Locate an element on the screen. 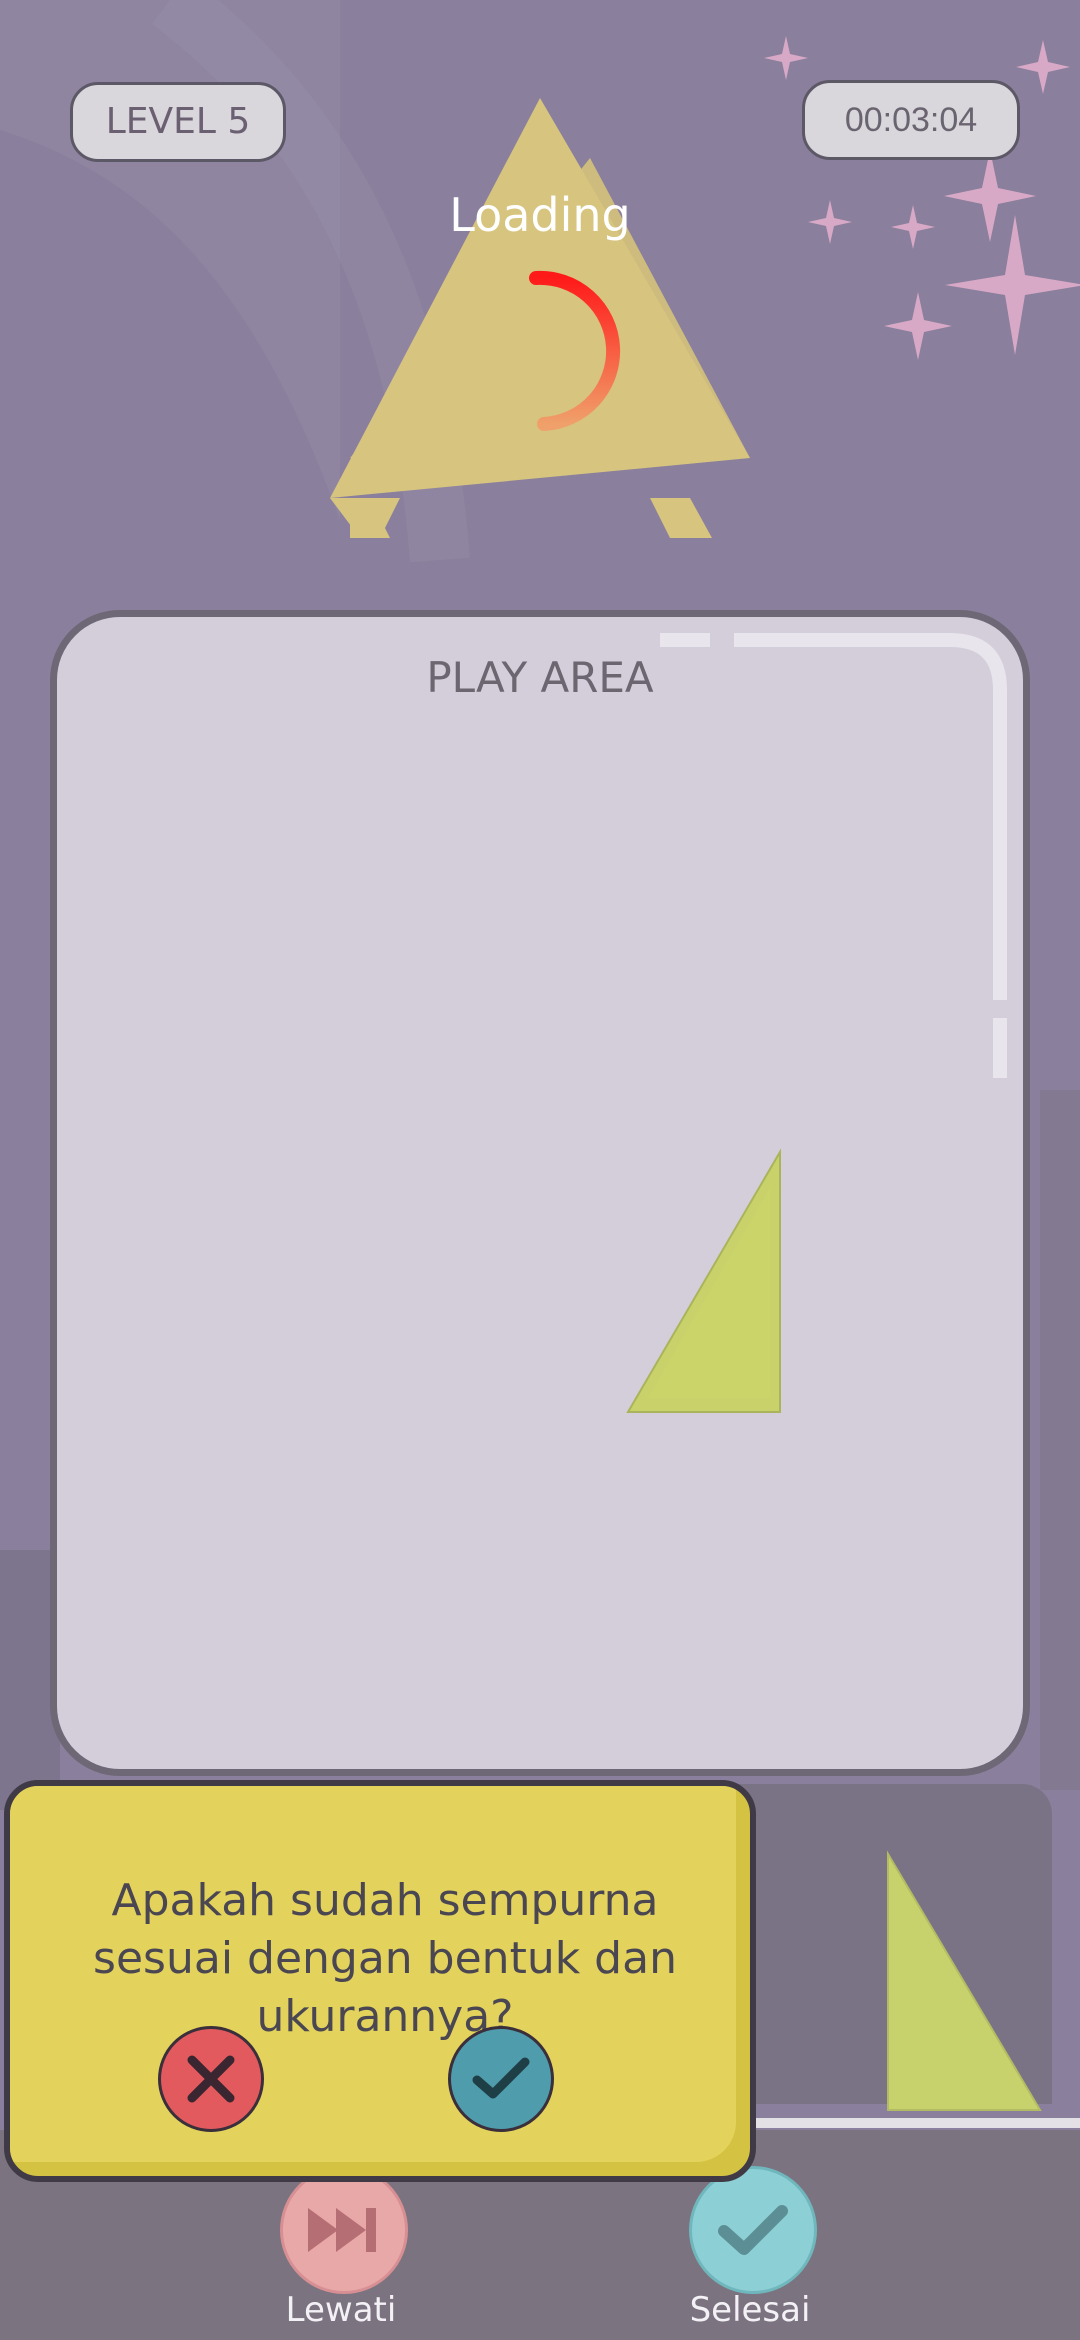 The width and height of the screenshot is (1080, 2340). close-icon is located at coordinates (211, 2079).